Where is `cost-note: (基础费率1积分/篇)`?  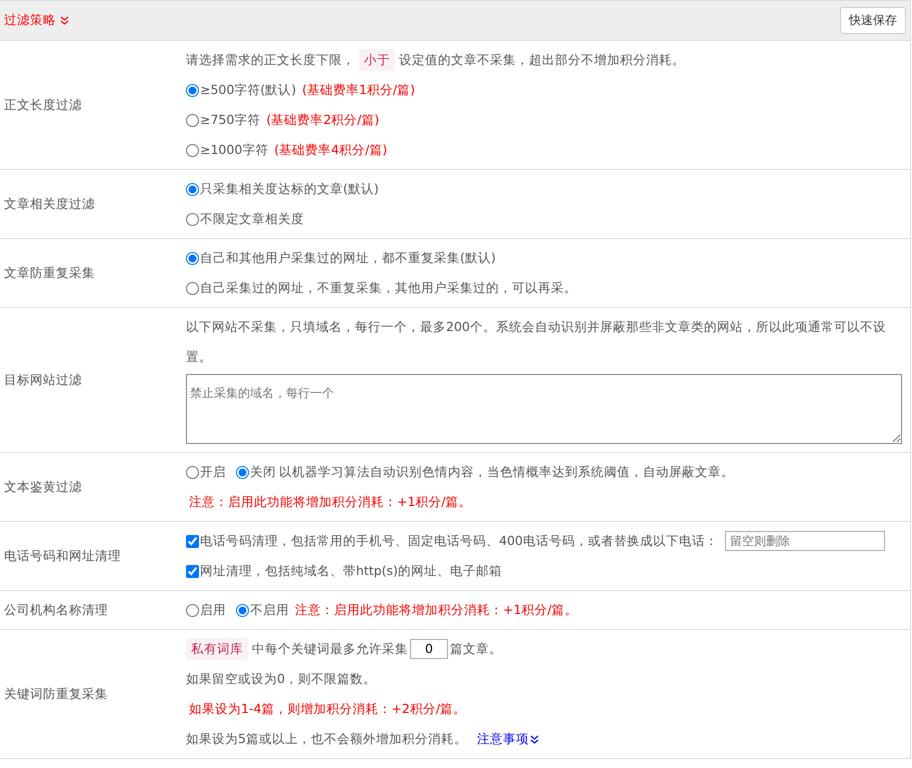 cost-note: (基础费率1积分/篇) is located at coordinates (359, 90).